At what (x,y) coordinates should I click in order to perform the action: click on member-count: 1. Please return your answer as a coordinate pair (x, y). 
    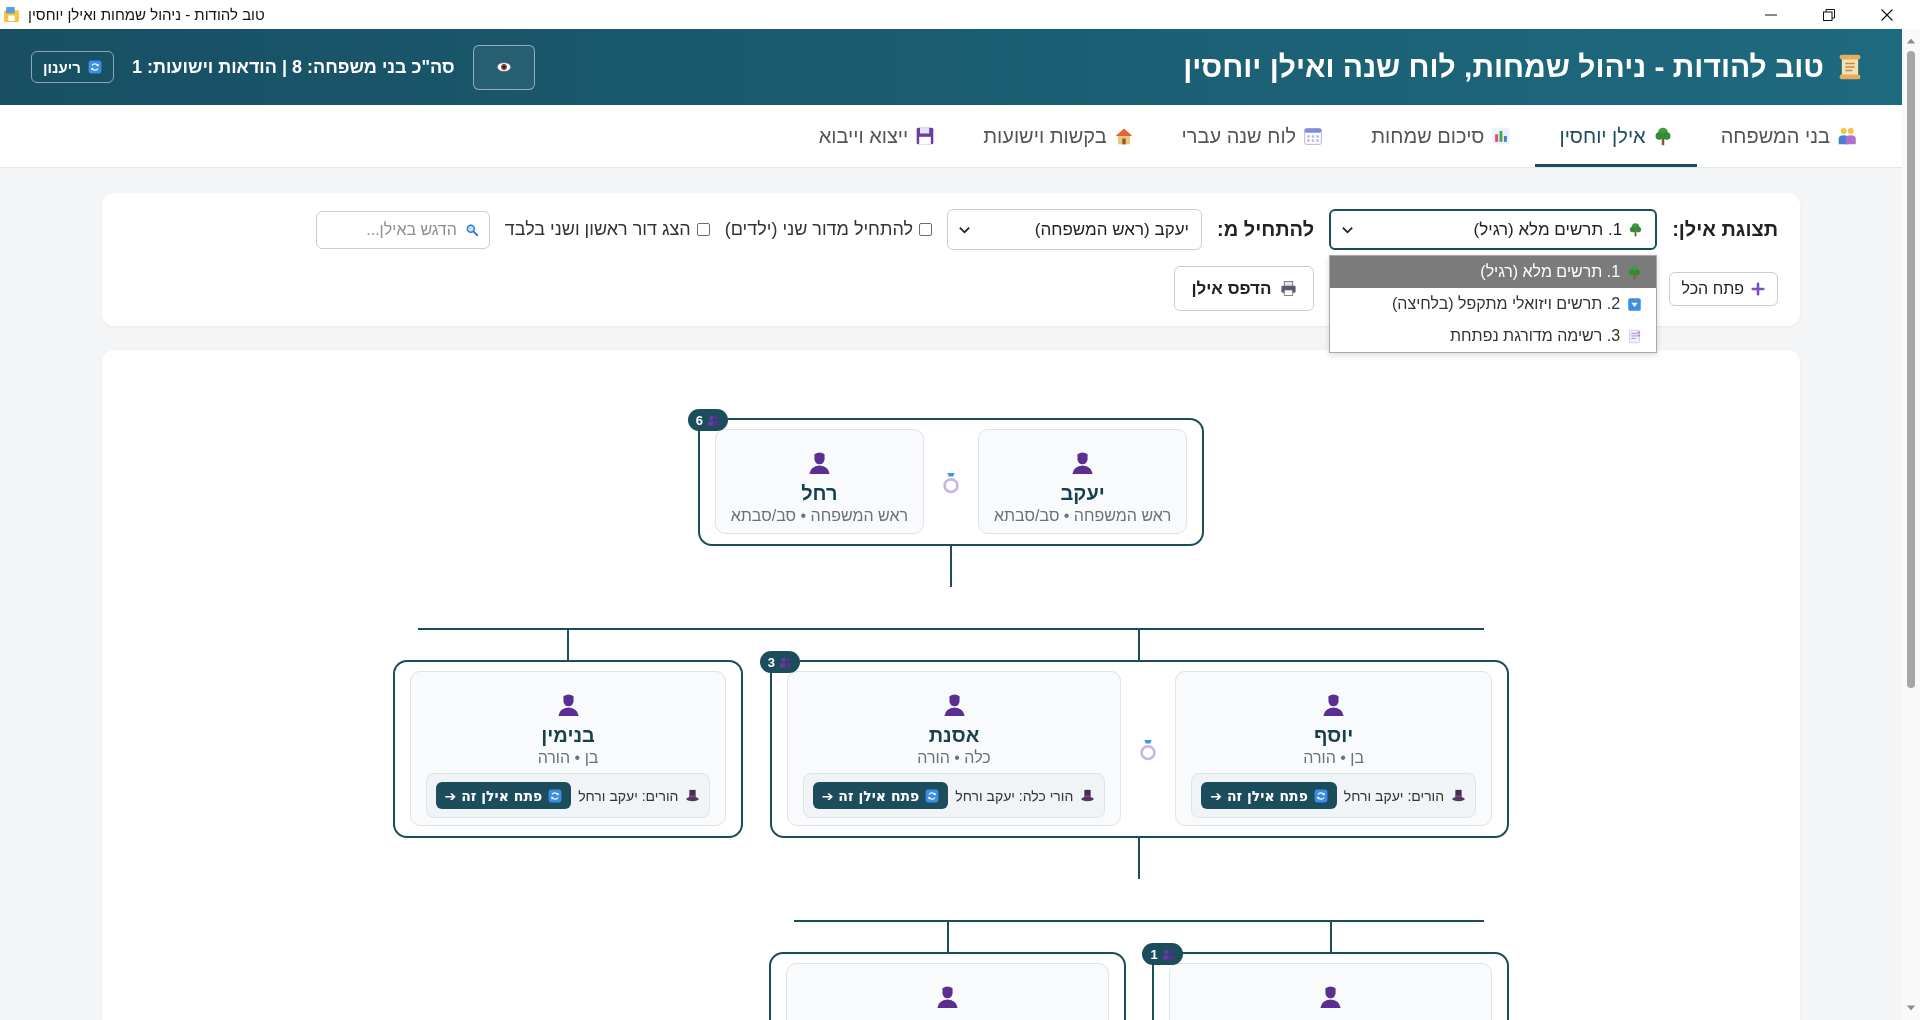
    Looking at the image, I should click on (1154, 954).